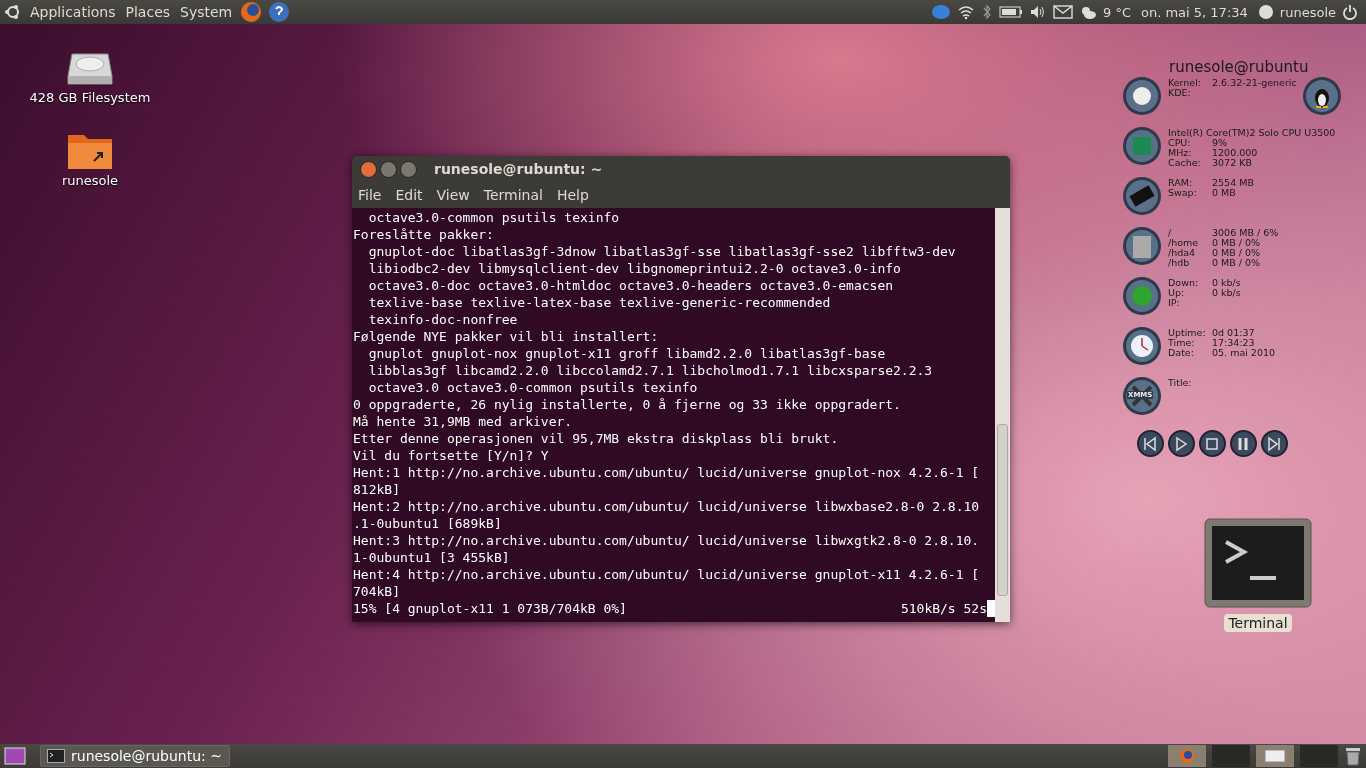  Describe the element at coordinates (90, 180) in the screenshot. I see `desktop-icon-label: runesole` at that location.